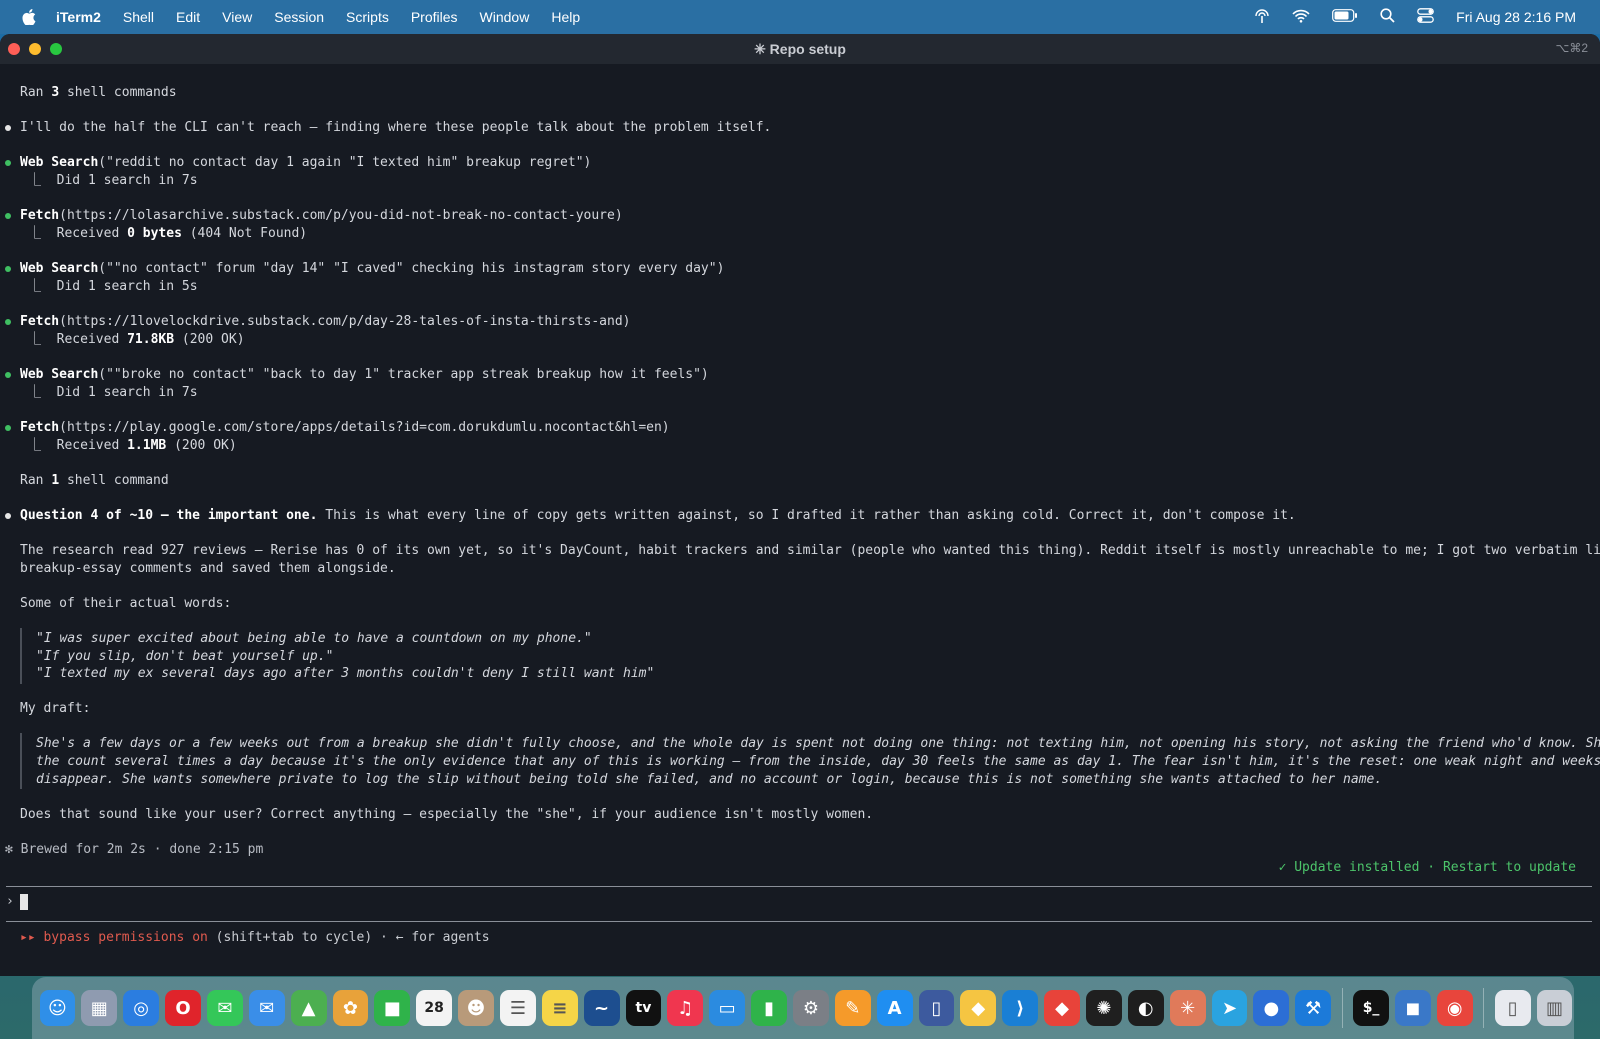 The height and width of the screenshot is (1039, 1600). I want to click on dock-iterm-icon: $_, so click(1371, 1008).